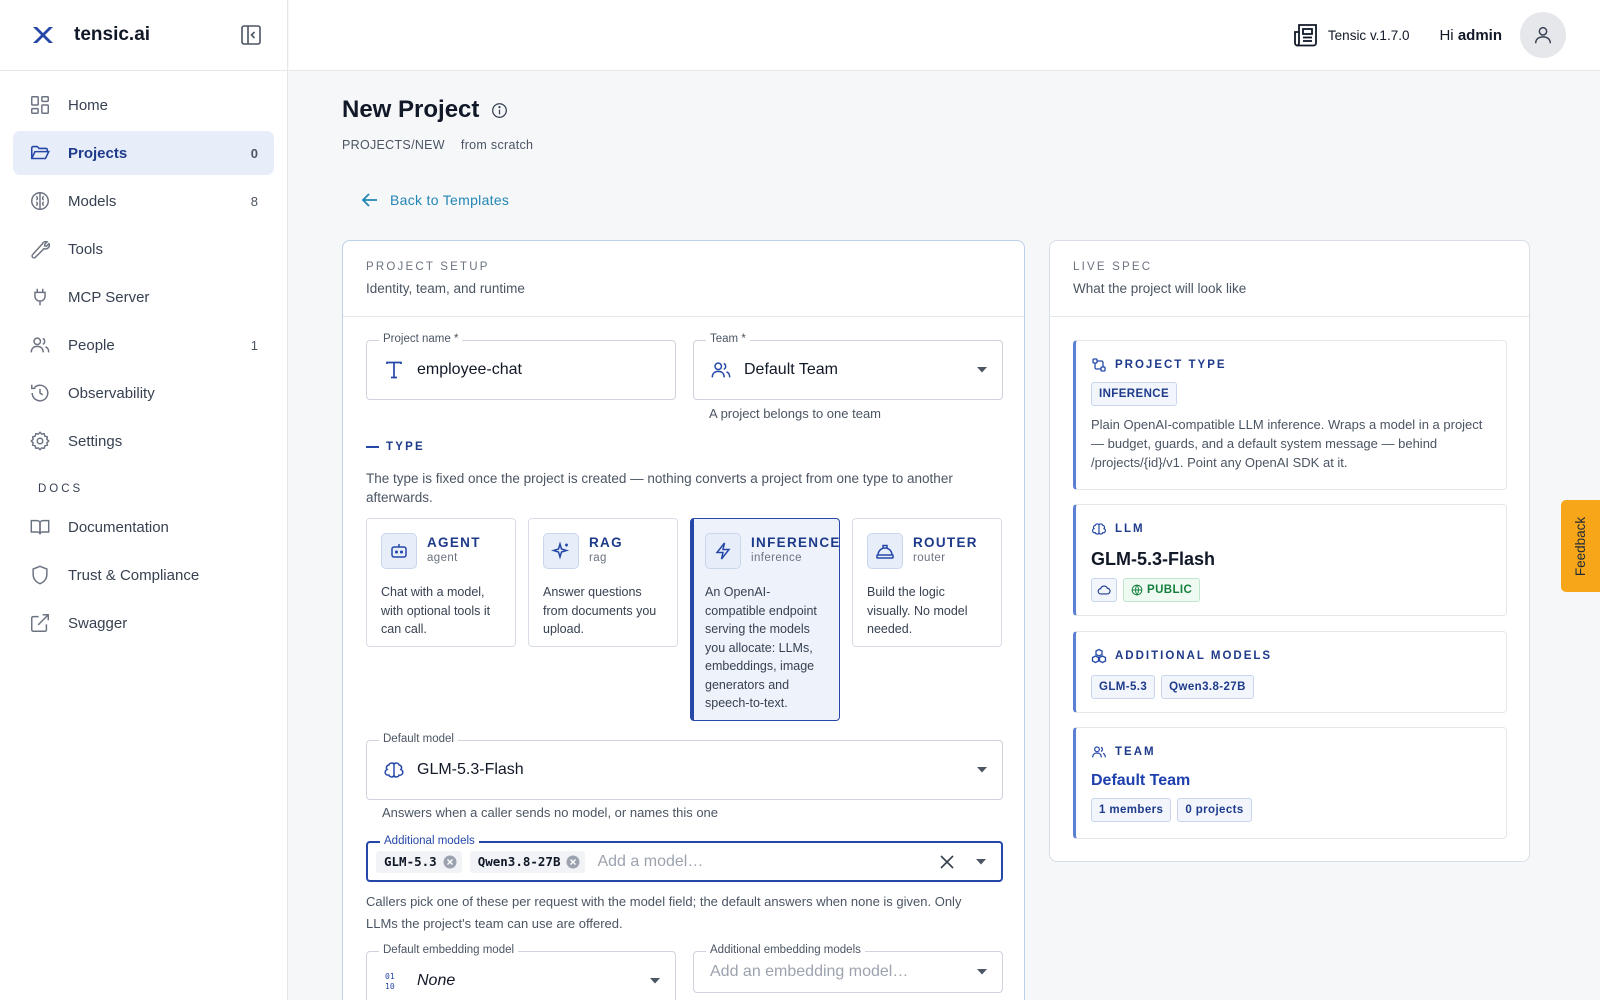 The width and height of the screenshot is (1600, 1000). I want to click on default-embedding-select: Default embedding model 01 10 None, so click(521, 972).